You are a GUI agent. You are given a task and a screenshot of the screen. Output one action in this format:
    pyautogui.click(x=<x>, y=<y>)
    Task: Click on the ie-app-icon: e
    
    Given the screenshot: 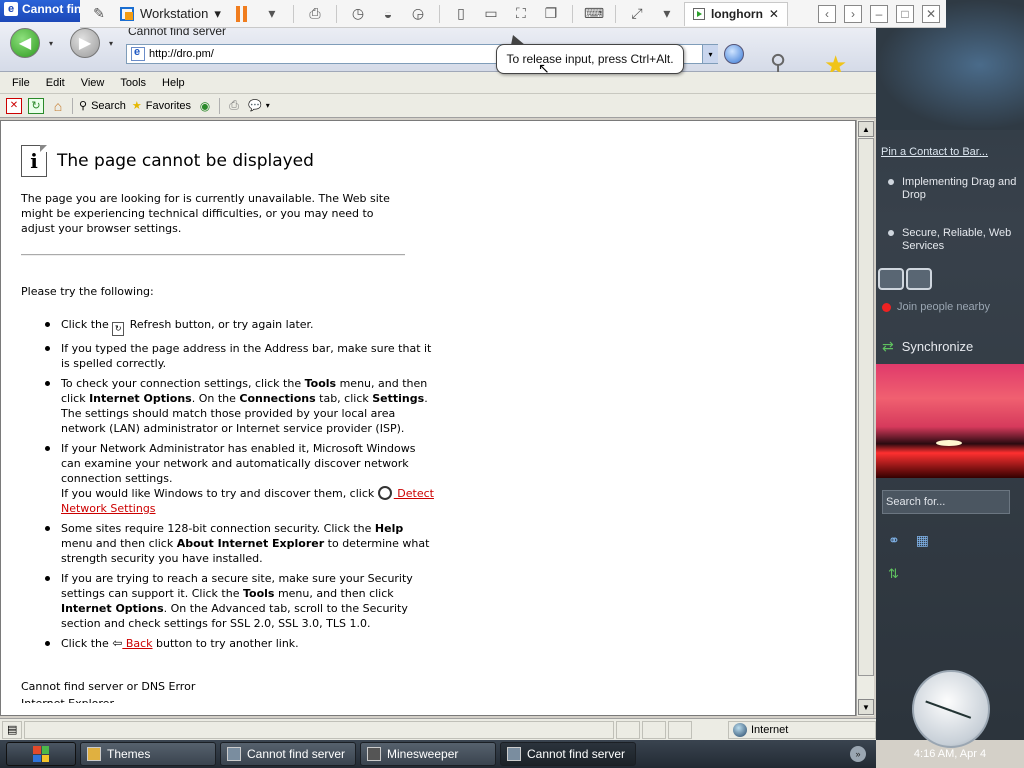 What is the action you would take?
    pyautogui.click(x=11, y=9)
    